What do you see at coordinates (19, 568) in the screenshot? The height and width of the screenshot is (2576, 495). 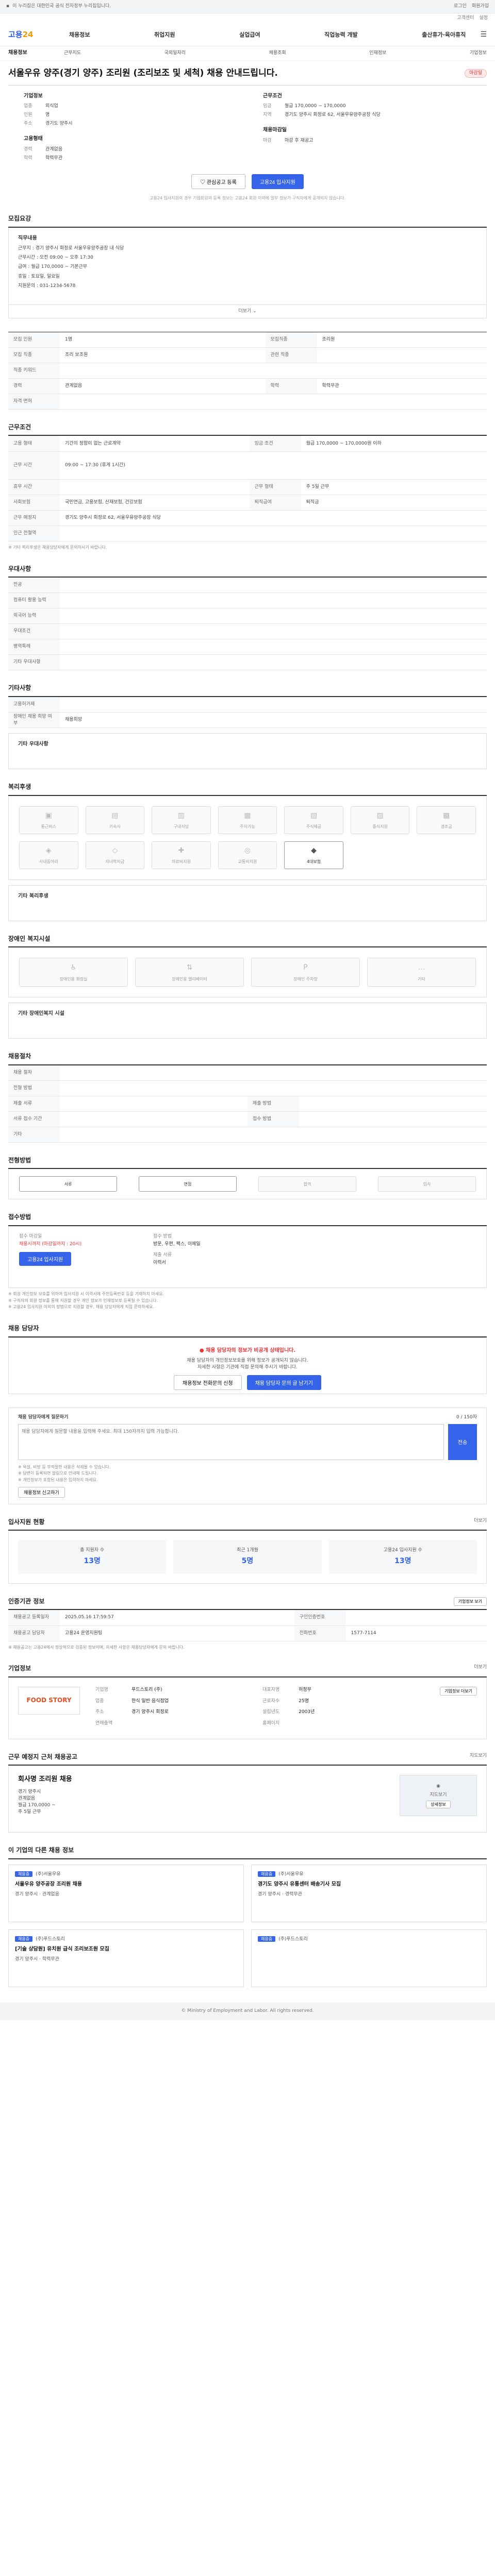 I see `section-title: 우대사항` at bounding box center [19, 568].